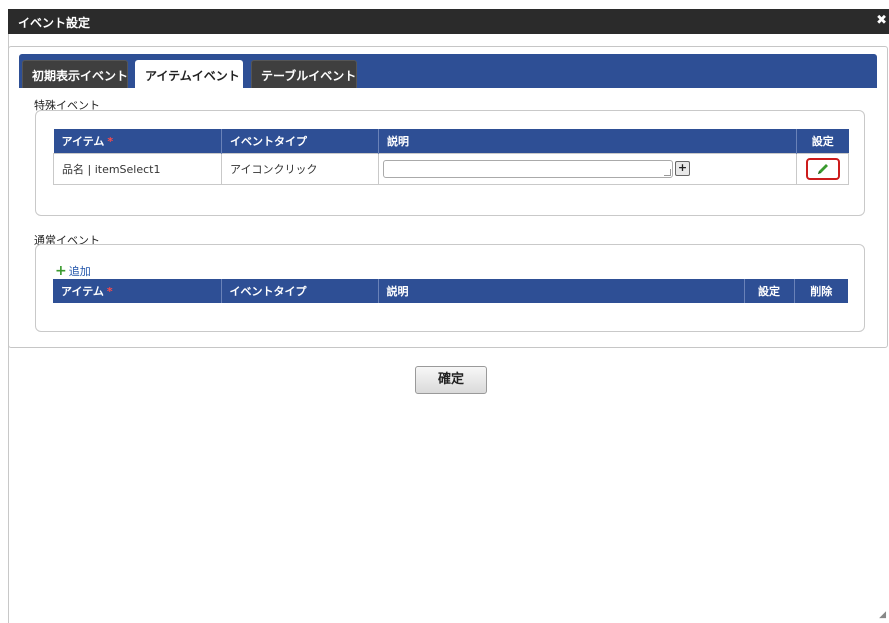 The width and height of the screenshot is (889, 623). Describe the element at coordinates (448, 71) in the screenshot. I see `tab-bar: 初期表示イベント アイテムイベント テーブルイベント` at that location.